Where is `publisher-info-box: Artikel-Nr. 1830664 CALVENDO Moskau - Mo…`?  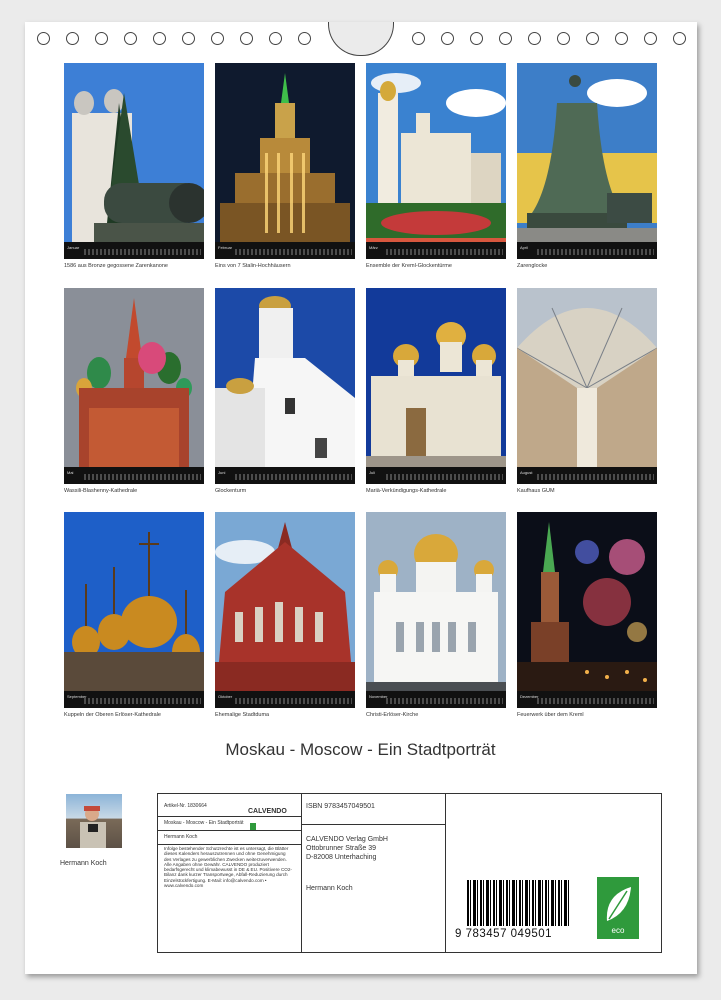 publisher-info-box: Artikel-Nr. 1830664 CALVENDO Moskau - Mo… is located at coordinates (409, 873).